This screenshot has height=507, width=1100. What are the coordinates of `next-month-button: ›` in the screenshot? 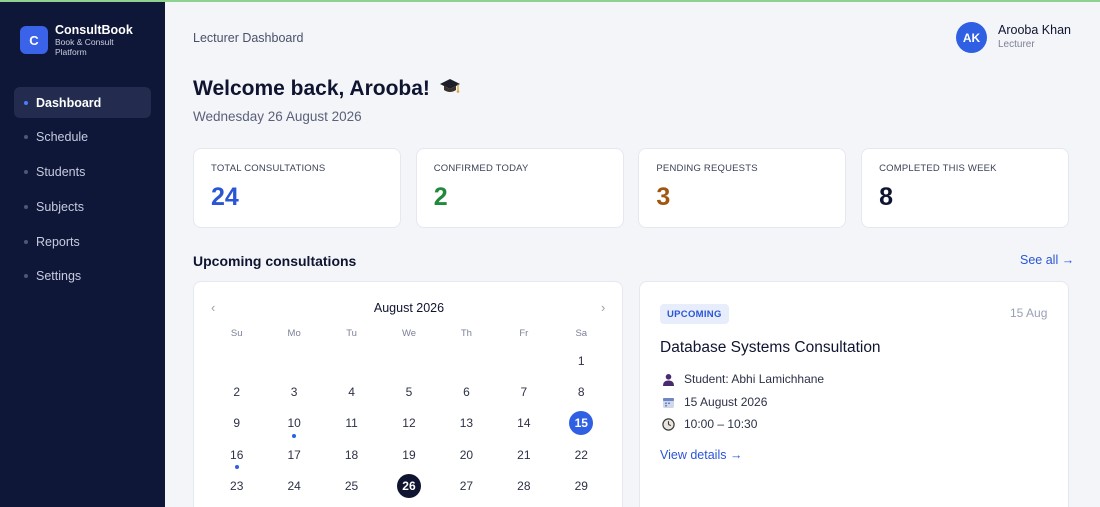 It's located at (603, 307).